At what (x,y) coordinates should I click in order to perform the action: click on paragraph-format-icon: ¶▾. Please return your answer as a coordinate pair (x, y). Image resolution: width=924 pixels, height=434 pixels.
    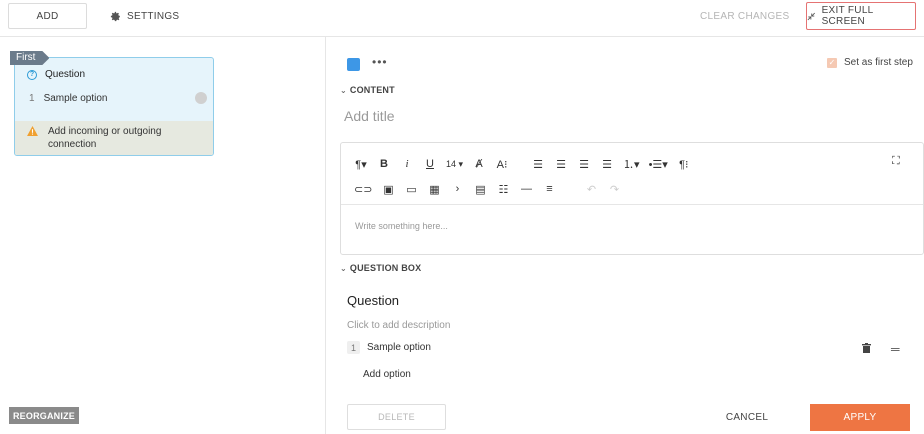
    Looking at the image, I should click on (361, 164).